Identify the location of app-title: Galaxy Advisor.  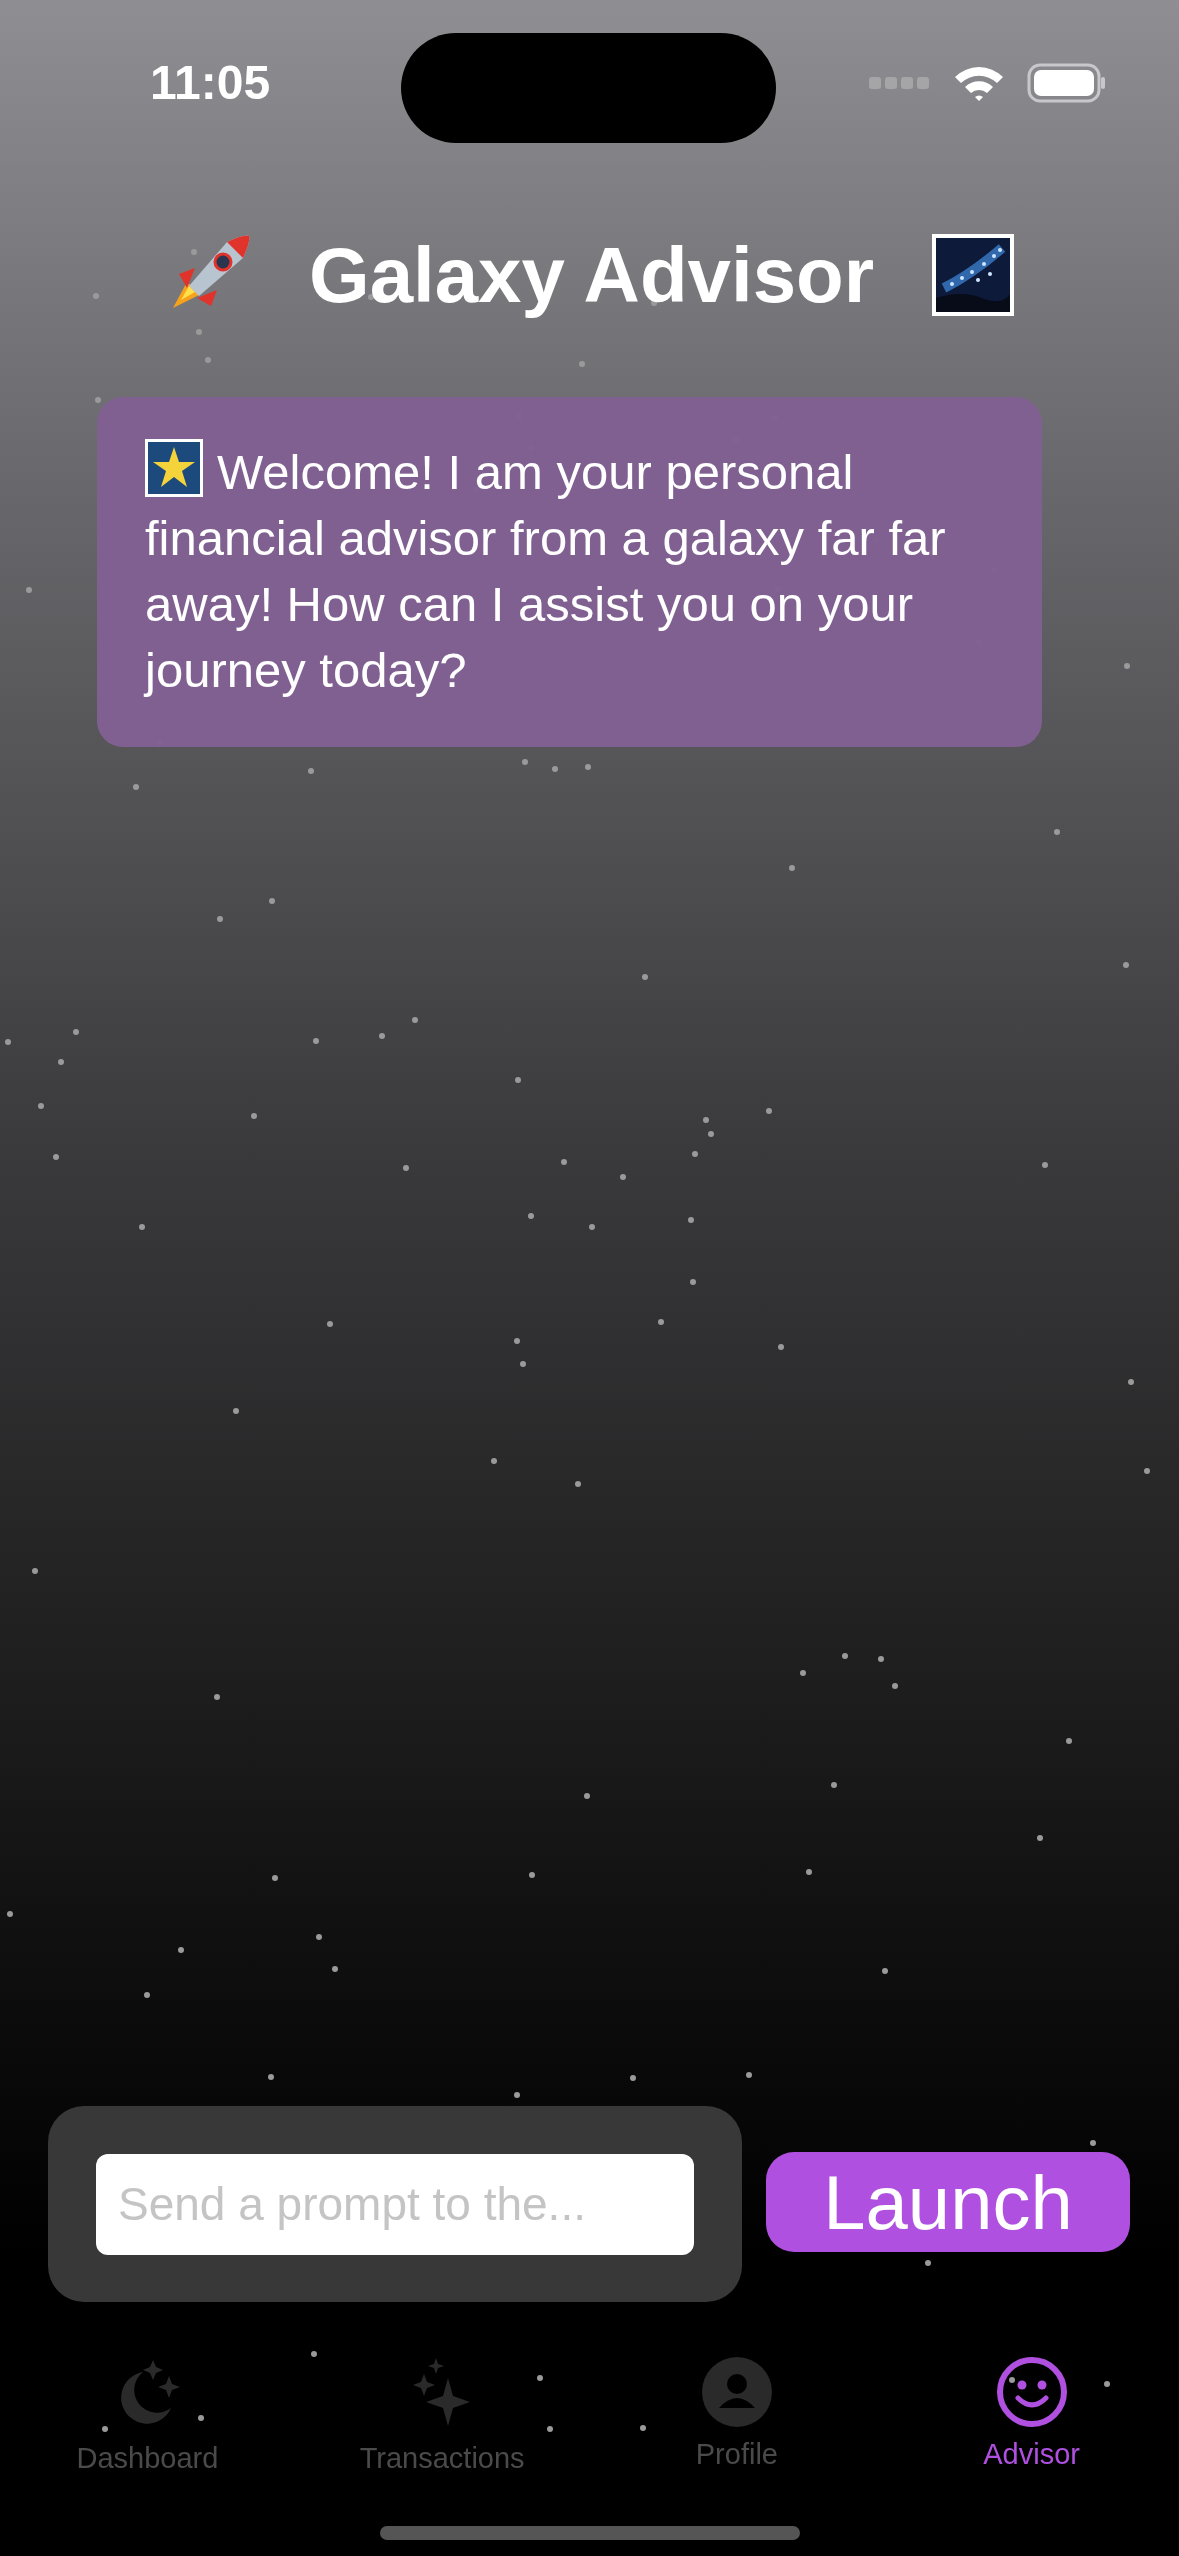
(591, 275).